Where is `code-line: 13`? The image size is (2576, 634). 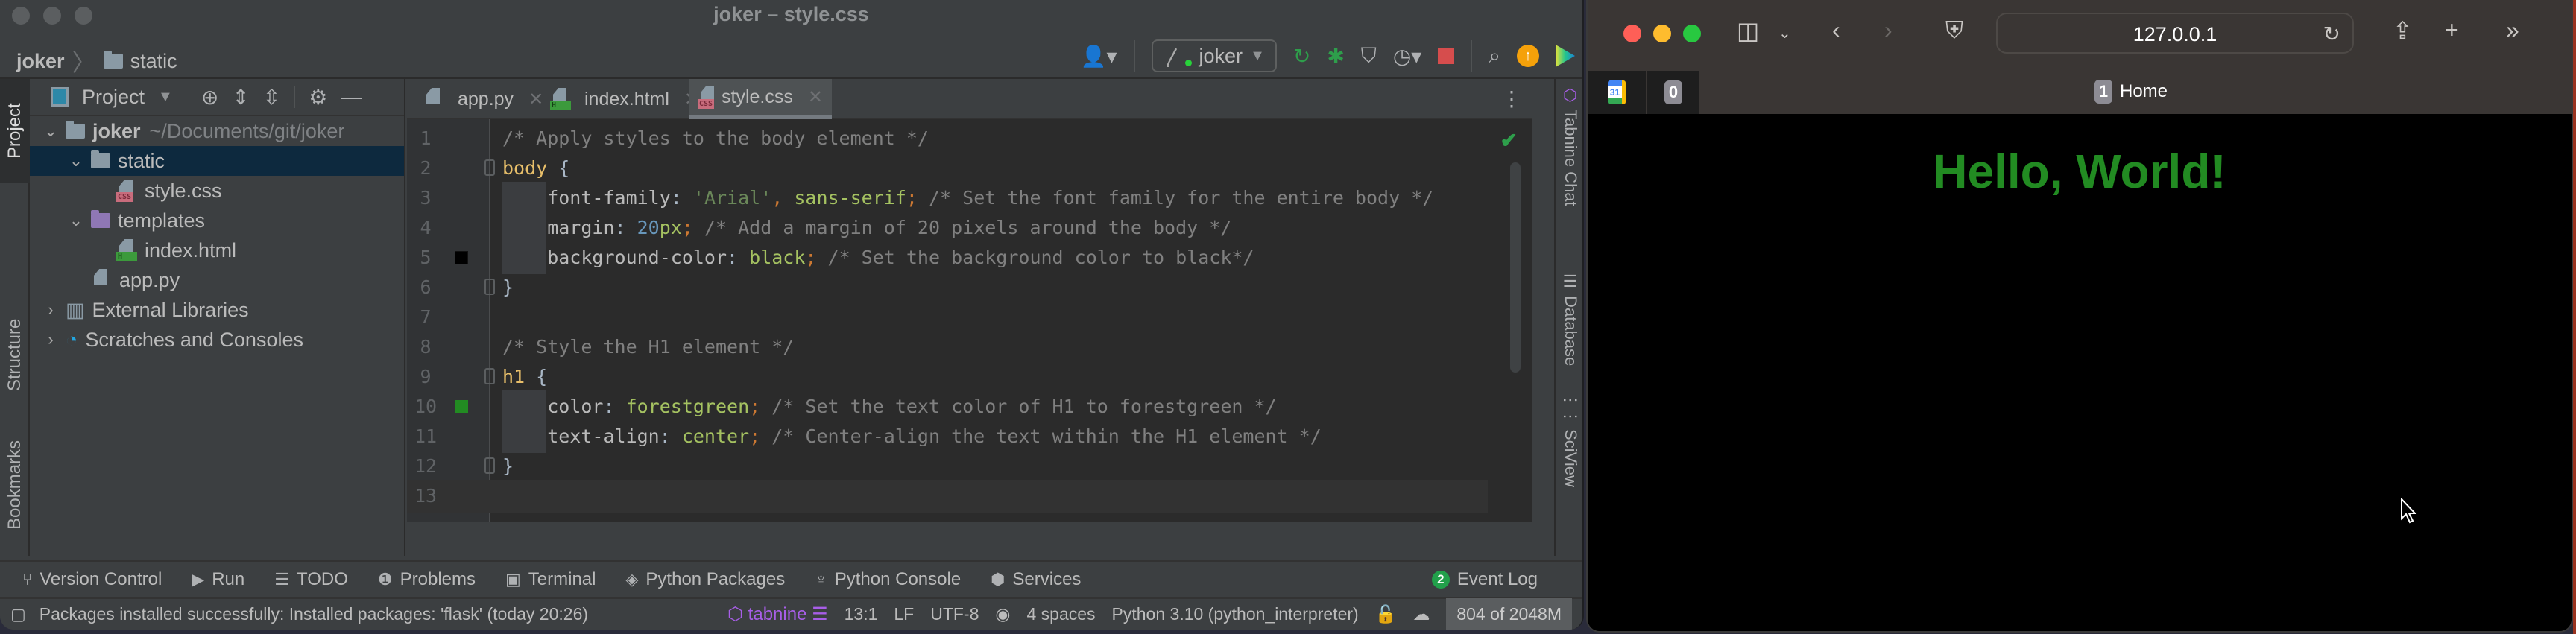
code-line: 13 is located at coordinates (948, 496).